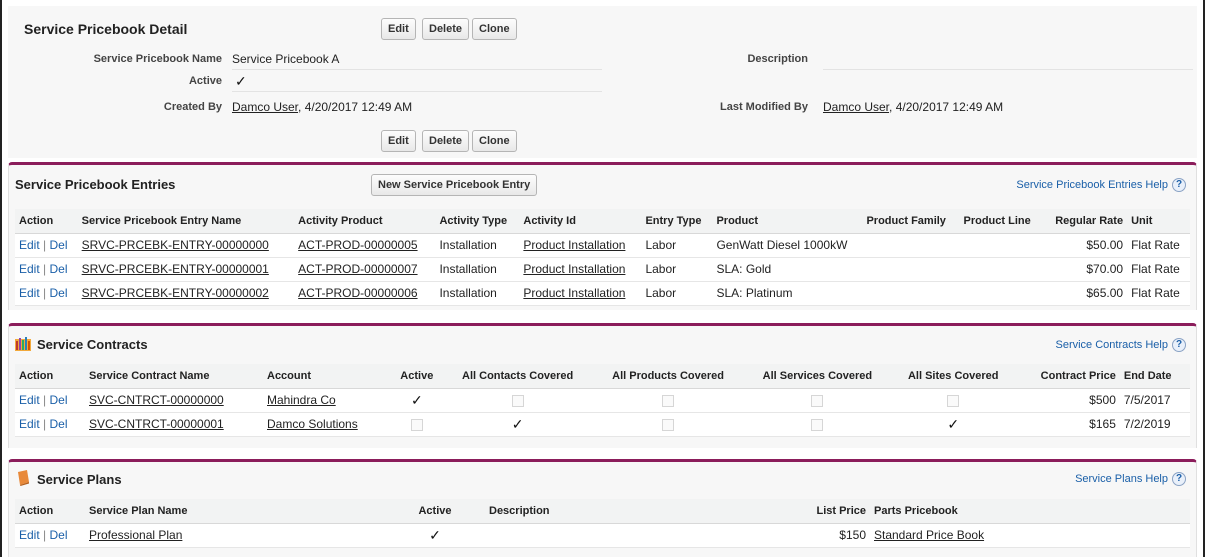  I want to click on active-label: Active, so click(205, 81).